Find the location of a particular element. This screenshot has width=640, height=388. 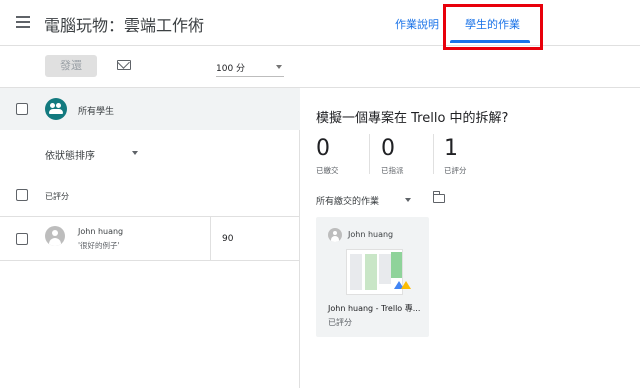

stat-assigned-label: 已指派 is located at coordinates (392, 170).